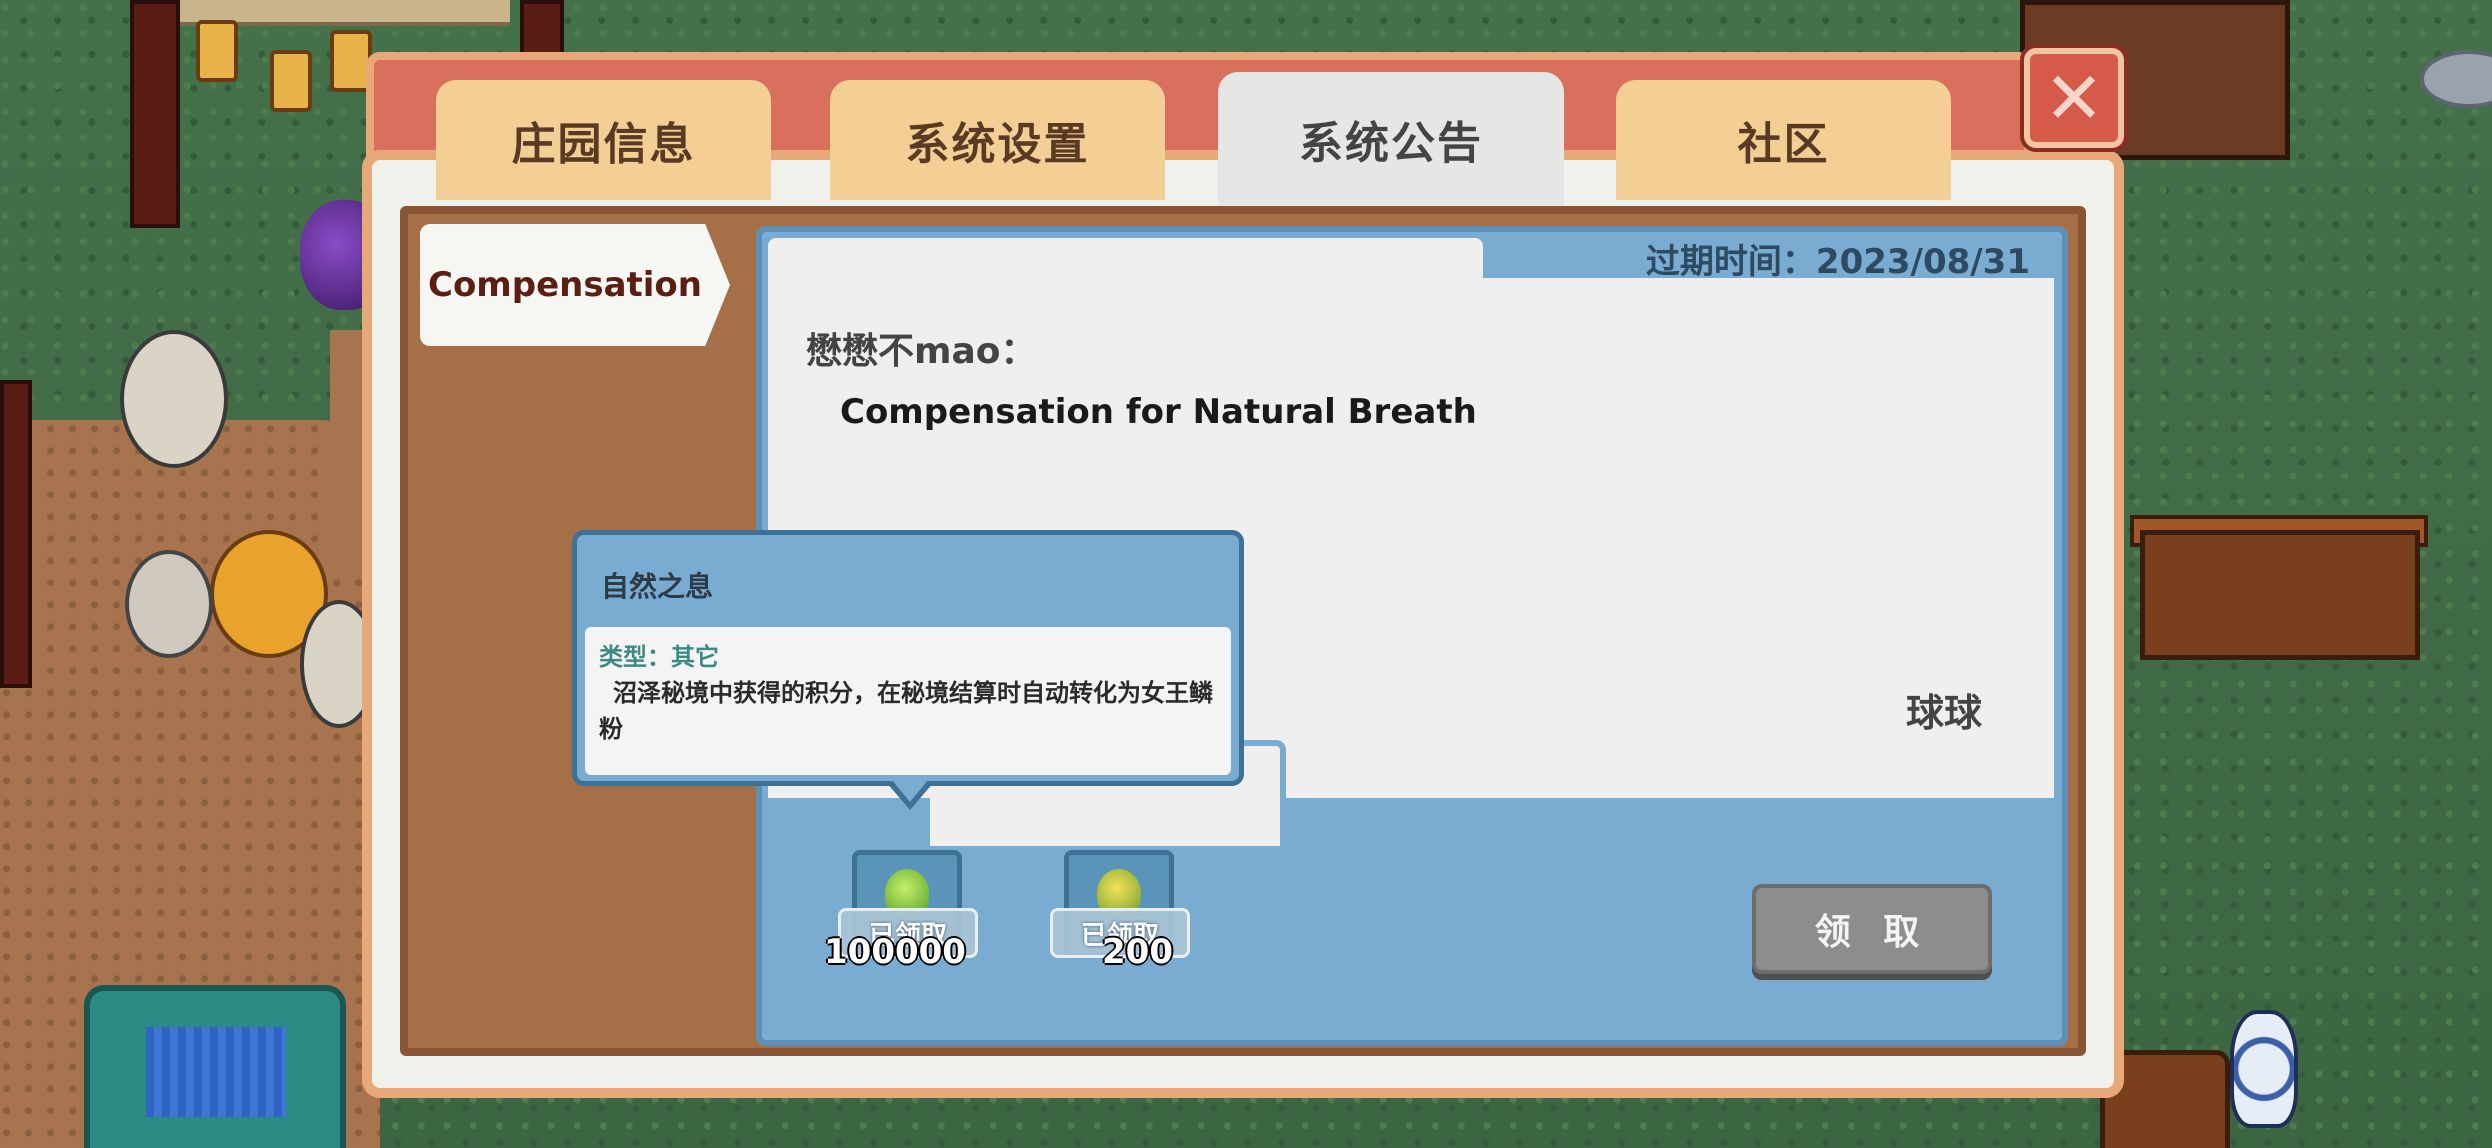 This screenshot has height=1148, width=2492. I want to click on tooltip-title: 自然之息, so click(657, 586).